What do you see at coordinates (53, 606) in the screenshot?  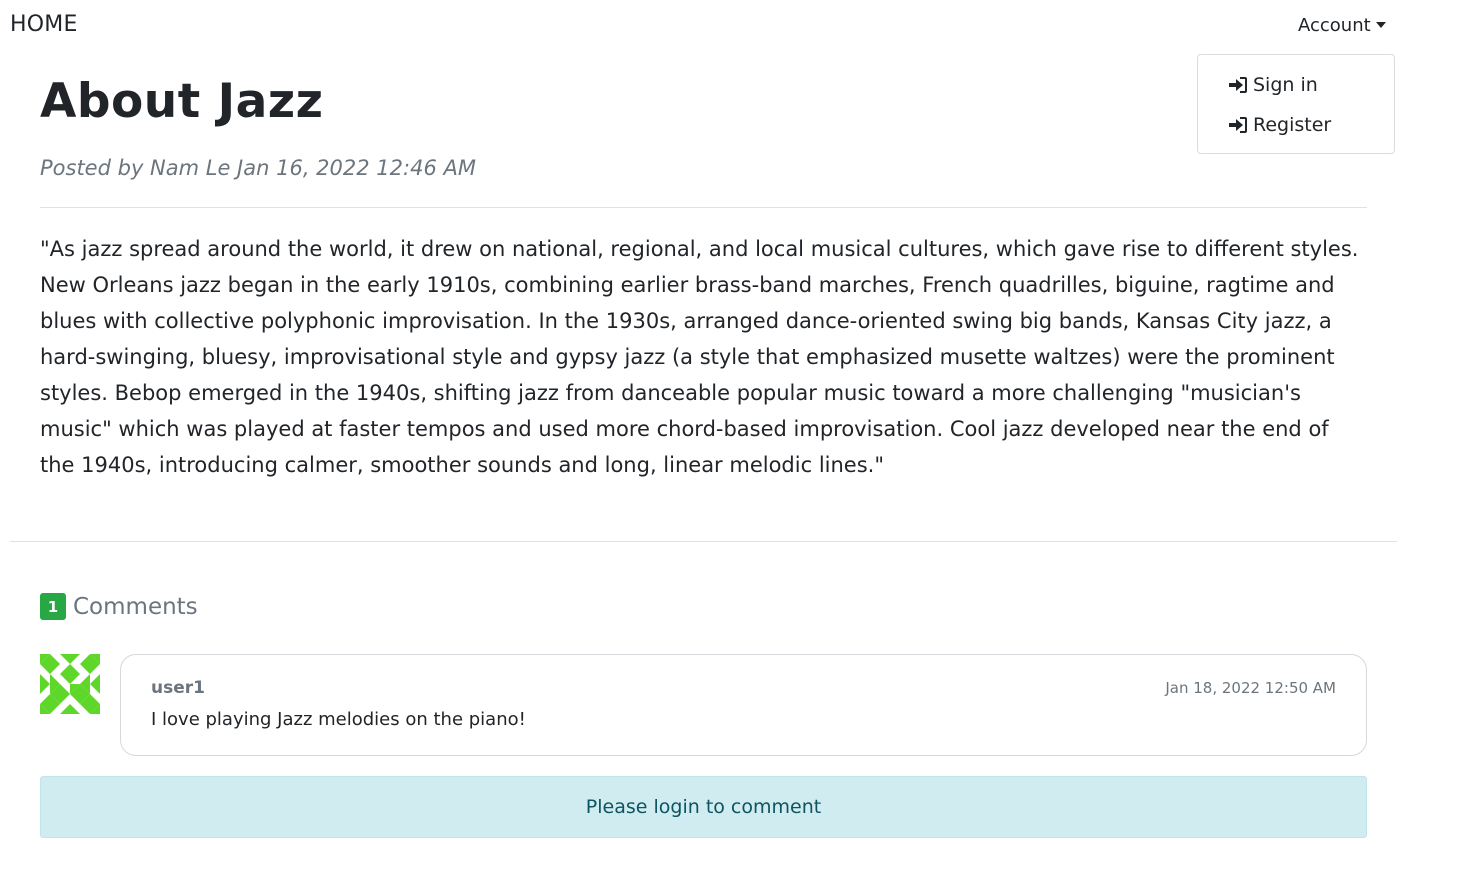 I see `comment-count-badge: 1` at bounding box center [53, 606].